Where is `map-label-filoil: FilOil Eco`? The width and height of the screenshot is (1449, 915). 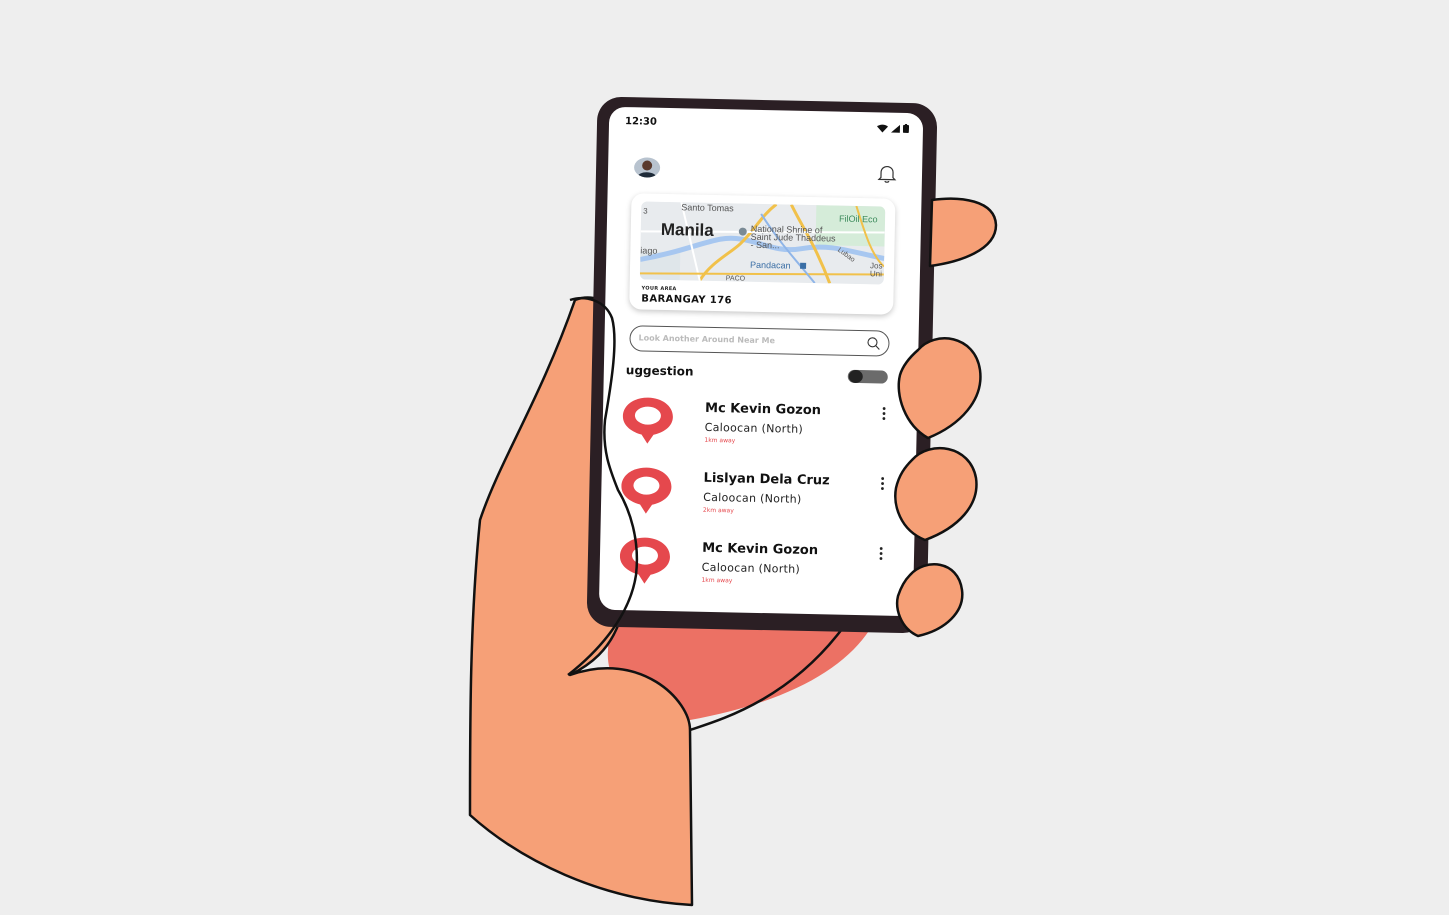 map-label-filoil: FilOil Eco is located at coordinates (858, 219).